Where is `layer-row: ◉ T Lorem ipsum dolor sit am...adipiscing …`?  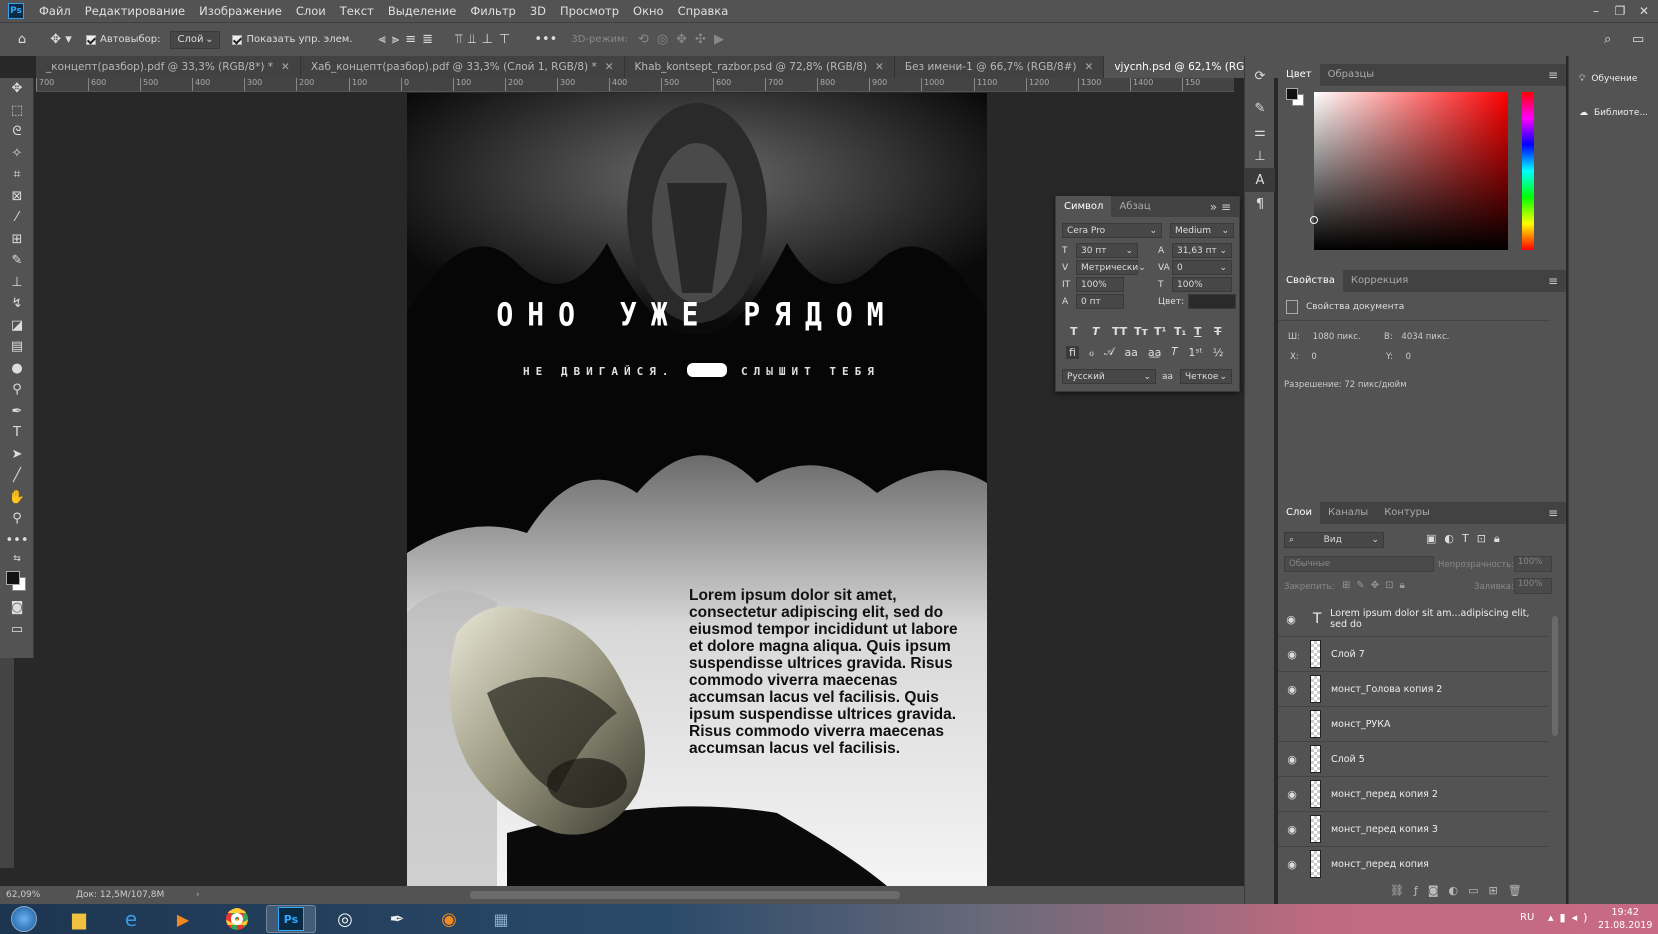
layer-row: ◉ T Lorem ipsum dolor sit am...adipiscing … is located at coordinates (1413, 619).